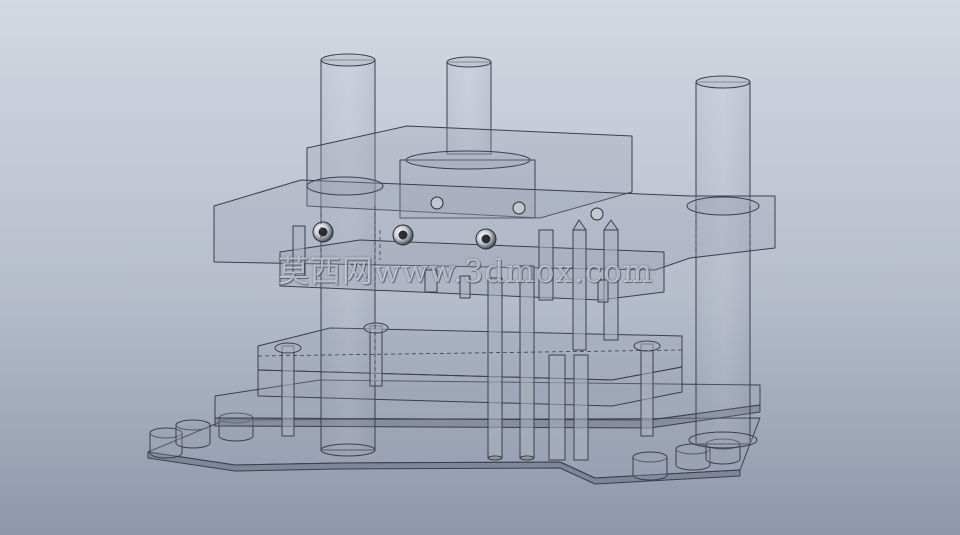 The image size is (960, 535). Describe the element at coordinates (723, 262) in the screenshot. I see `guide-pillar-right` at that location.